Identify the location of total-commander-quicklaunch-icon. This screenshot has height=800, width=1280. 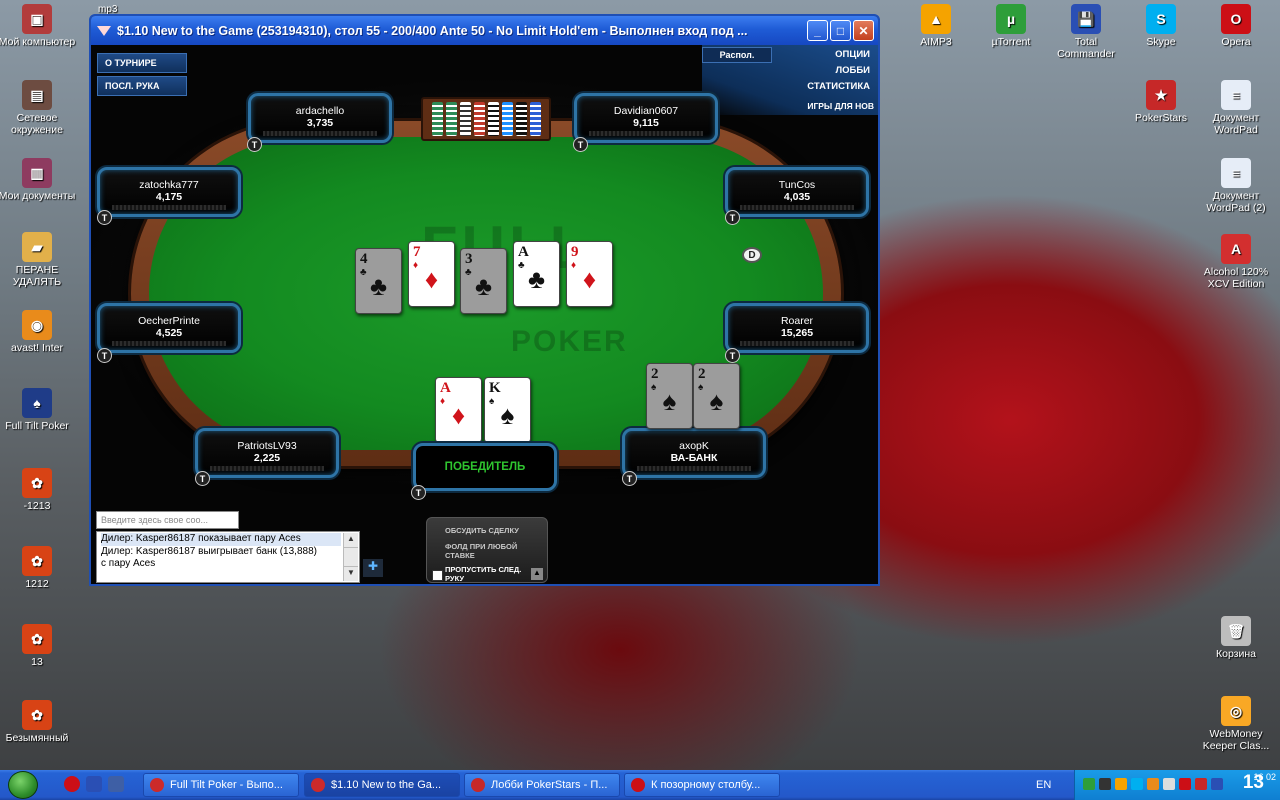
(94, 784).